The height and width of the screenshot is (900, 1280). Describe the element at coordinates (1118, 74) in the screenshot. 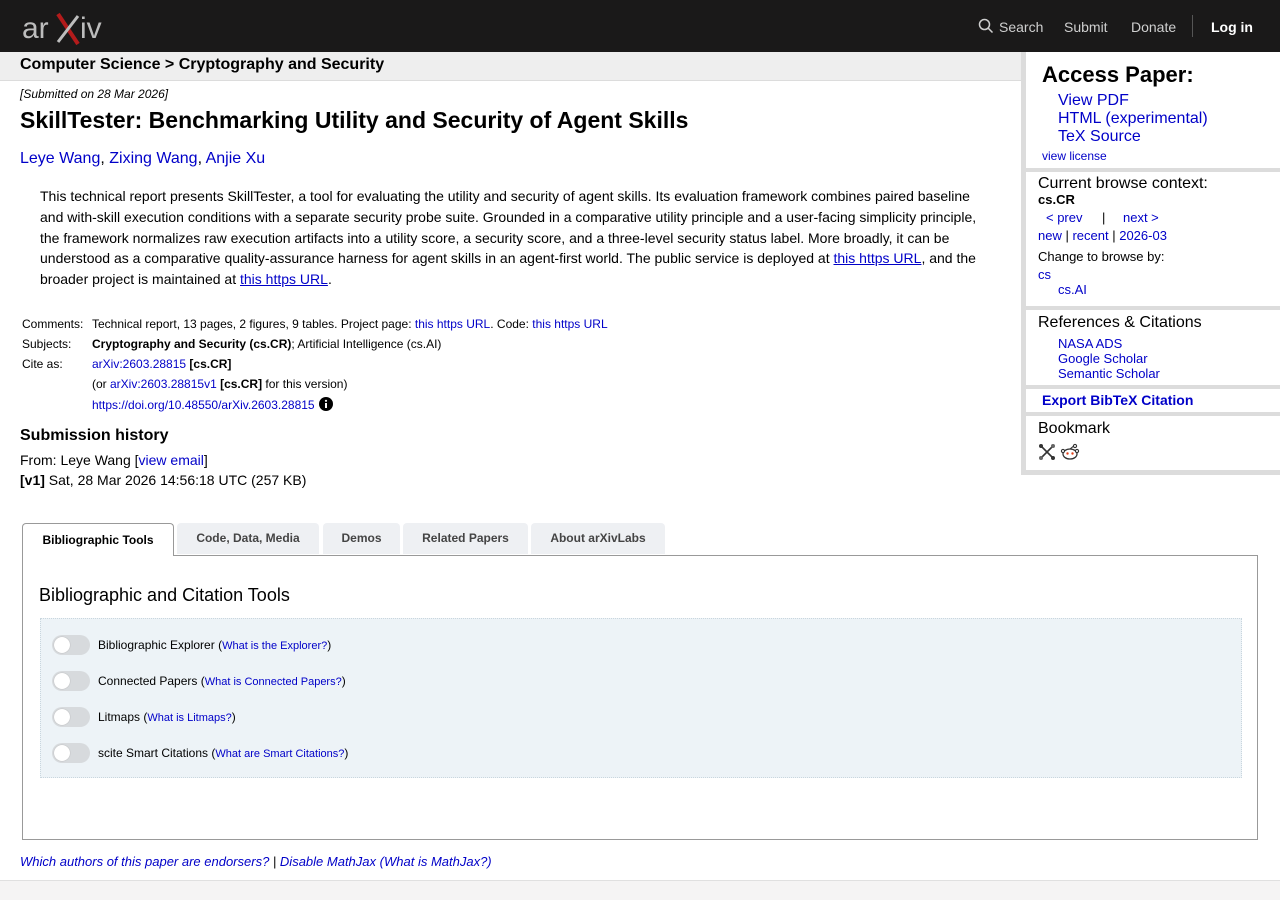

I see `access-paper-title: Access Paper:` at that location.